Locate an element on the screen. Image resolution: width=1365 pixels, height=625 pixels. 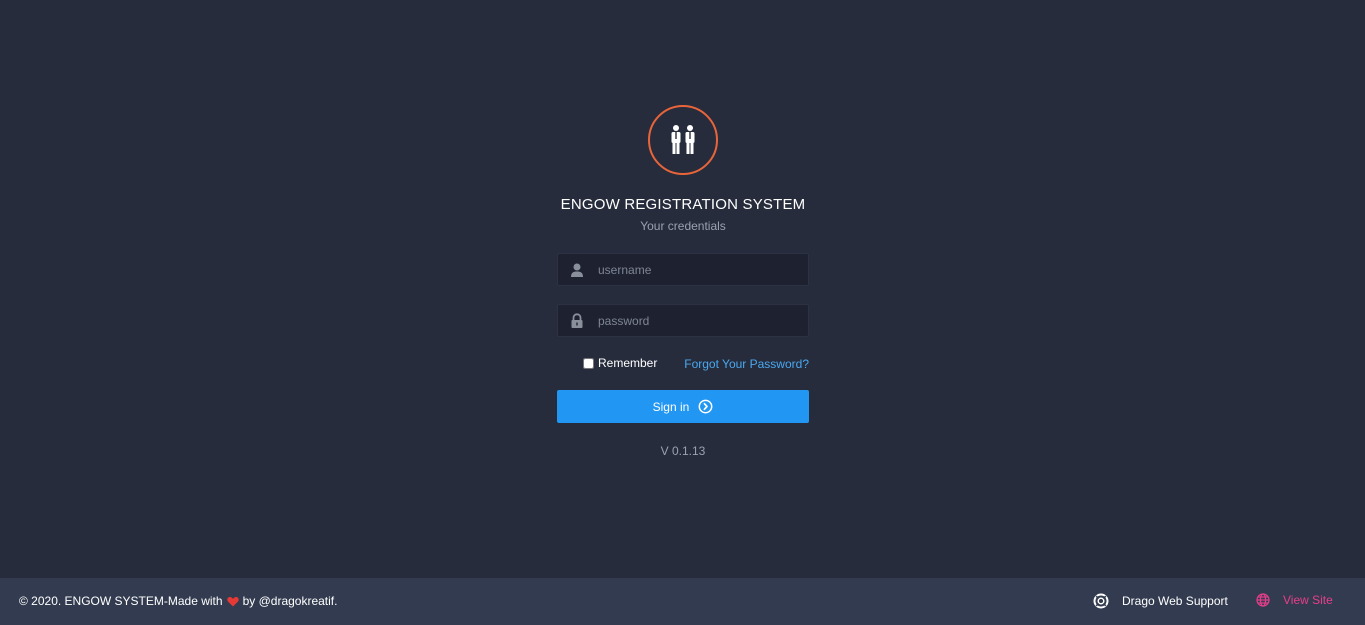
username-input is located at coordinates (700, 269).